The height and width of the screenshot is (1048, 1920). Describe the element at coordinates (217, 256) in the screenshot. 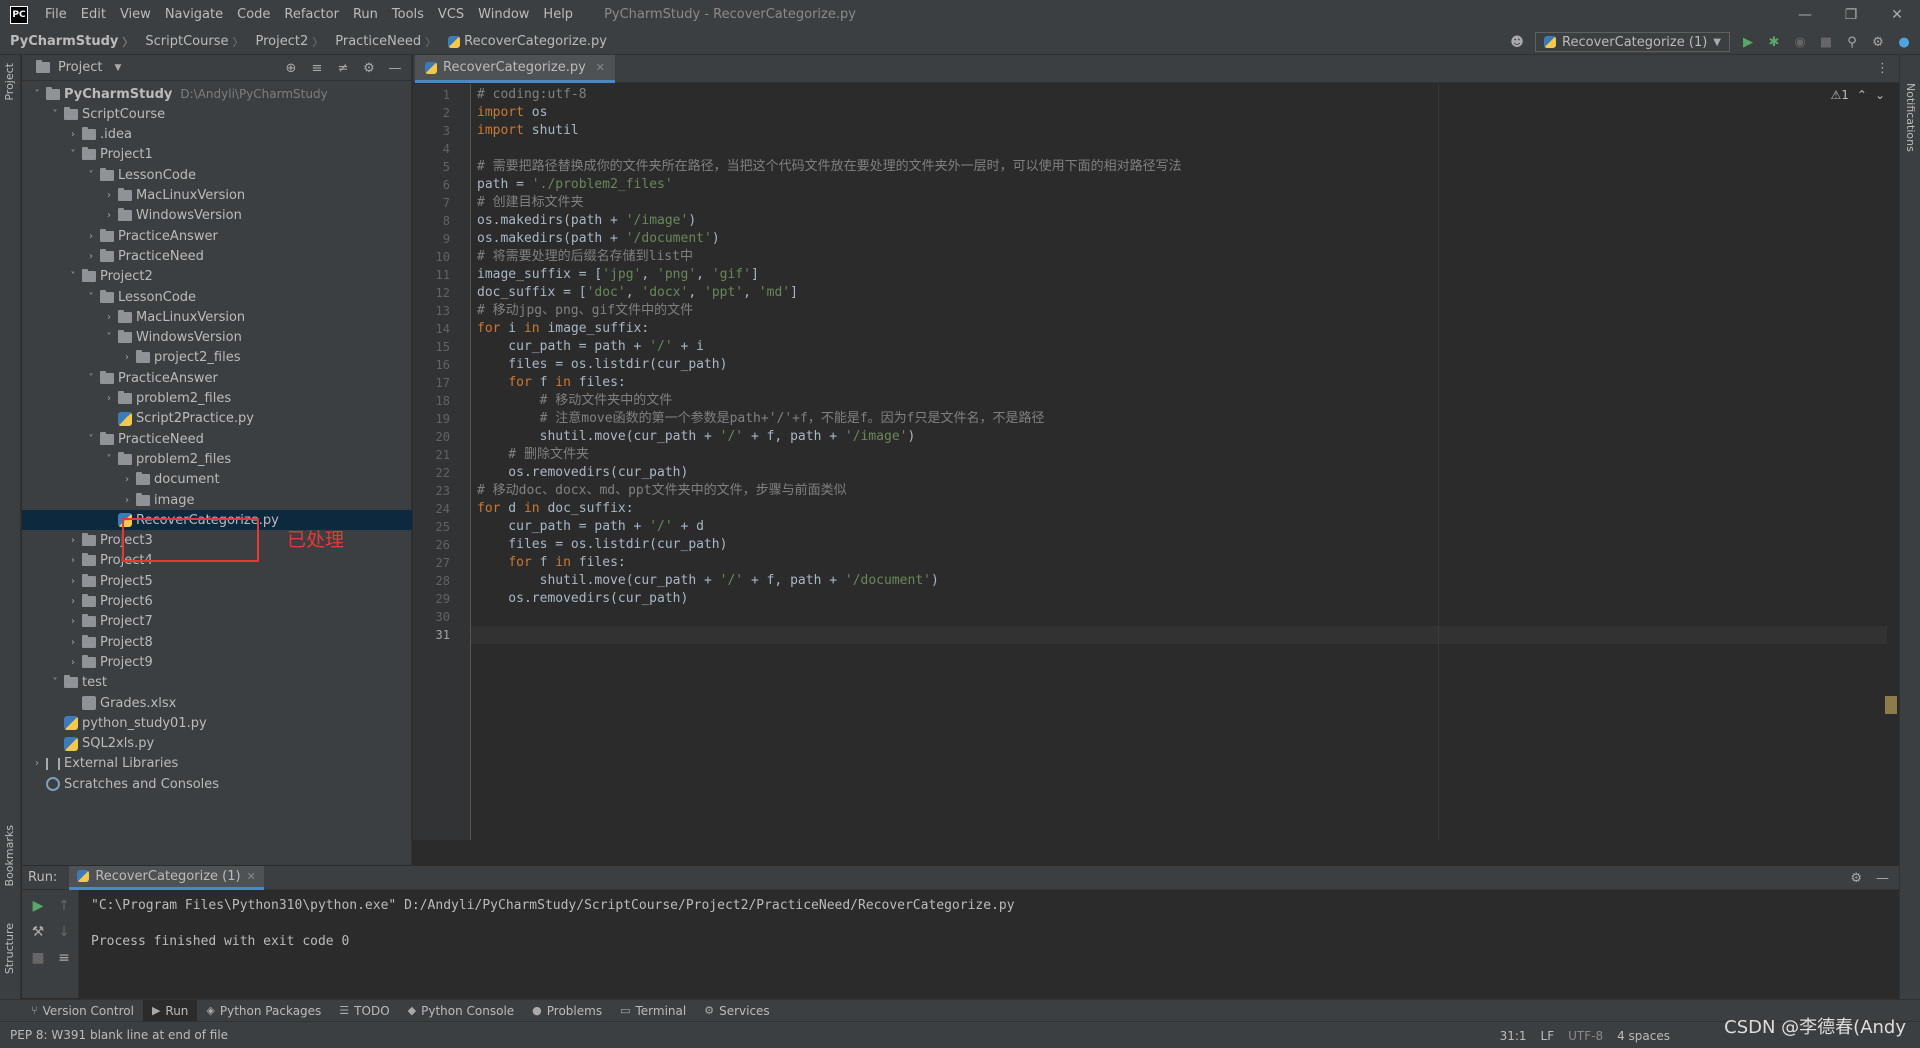

I see `tree-node: › PracticeNeed` at that location.